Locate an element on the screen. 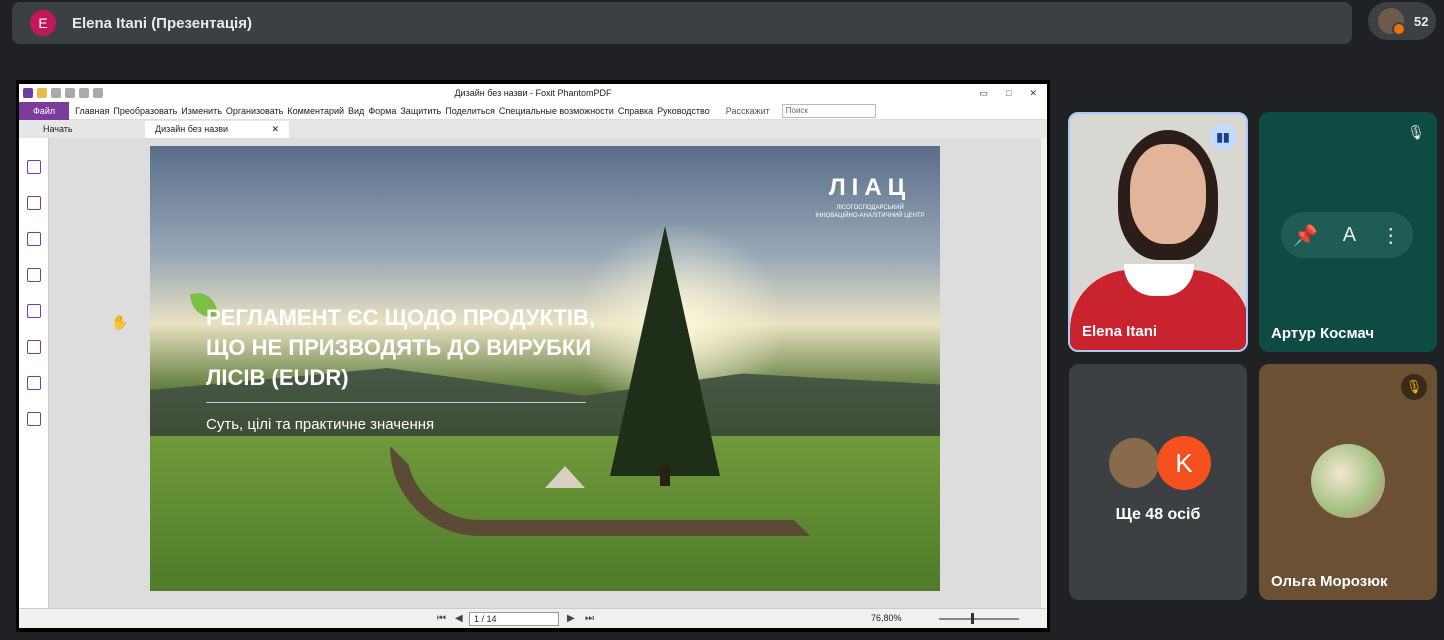 The image size is (1444, 640). window-controls: ▭ □ ✕ is located at coordinates (1009, 93).